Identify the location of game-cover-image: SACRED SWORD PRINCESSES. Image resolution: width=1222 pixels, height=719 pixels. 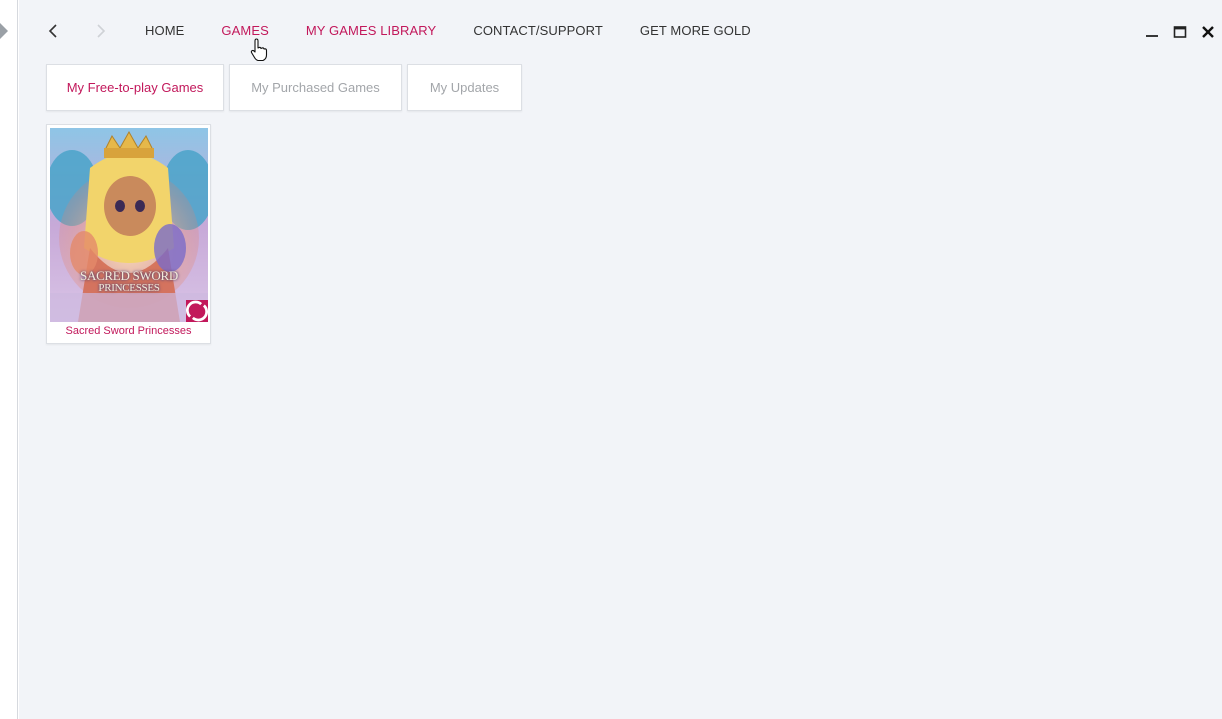
(129, 225).